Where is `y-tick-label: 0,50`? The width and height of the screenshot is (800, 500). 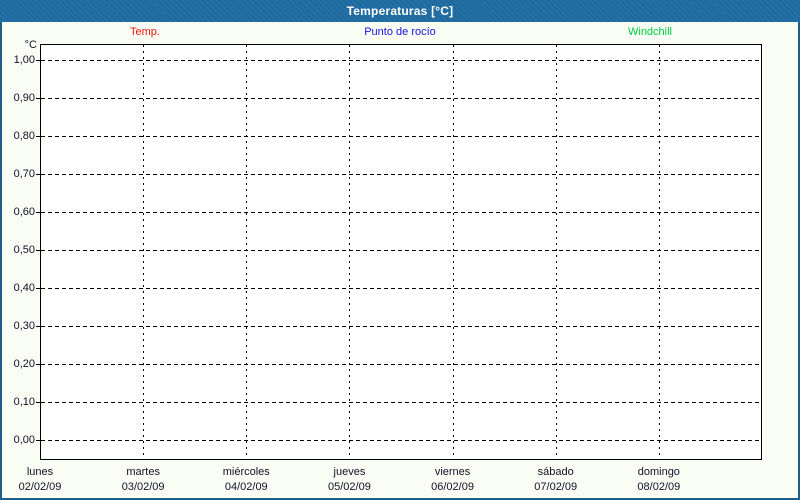
y-tick-label: 0,50 is located at coordinates (24, 250).